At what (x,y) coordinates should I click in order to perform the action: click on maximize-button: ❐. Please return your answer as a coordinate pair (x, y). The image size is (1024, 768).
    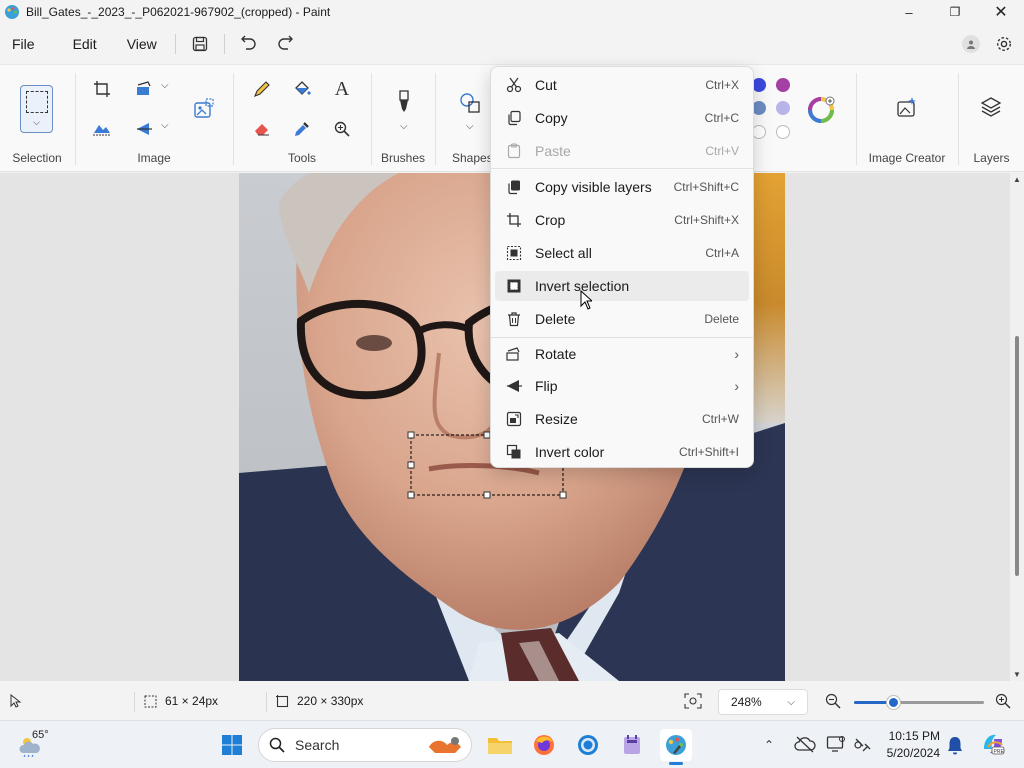
    Looking at the image, I should click on (955, 12).